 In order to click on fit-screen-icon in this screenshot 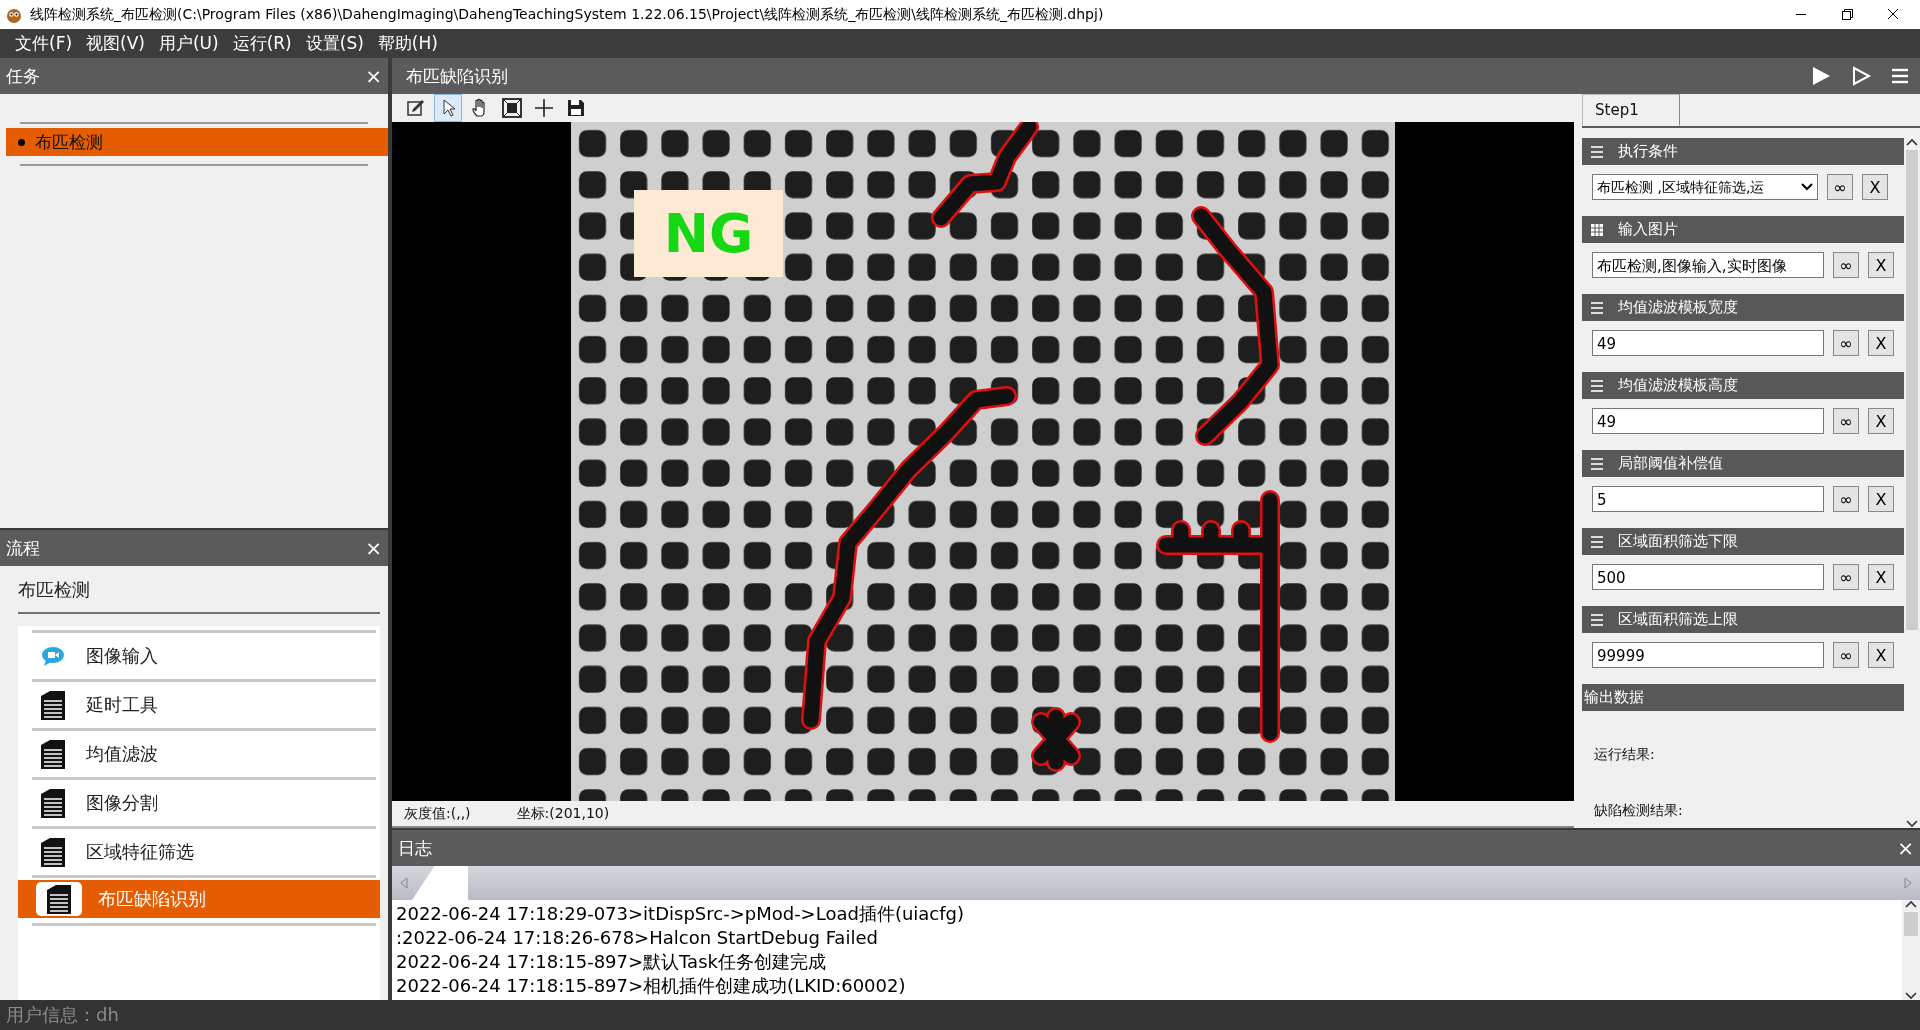, I will do `click(512, 108)`.